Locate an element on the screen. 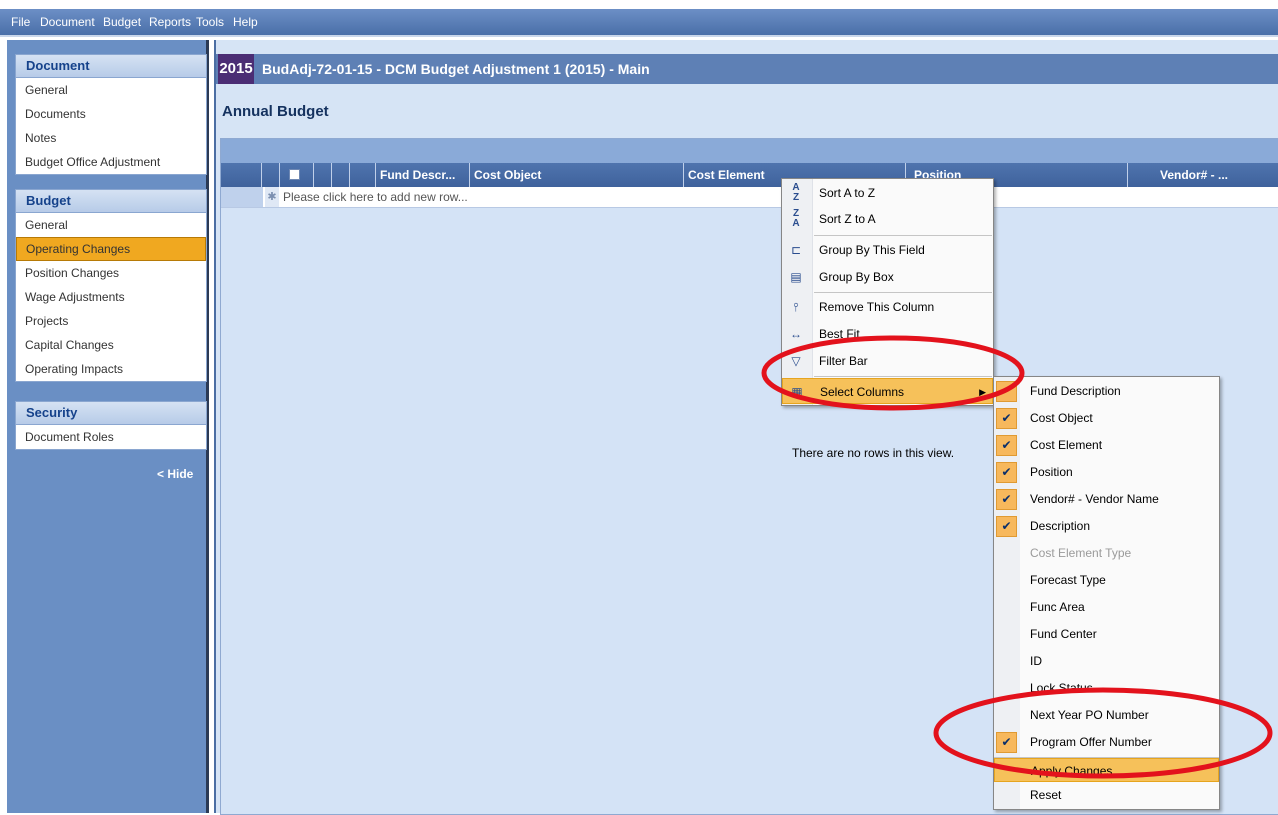 Image resolution: width=1278 pixels, height=815 pixels. column-option-vendor: ✔ Vendor# - Vendor Name is located at coordinates (1106, 499).